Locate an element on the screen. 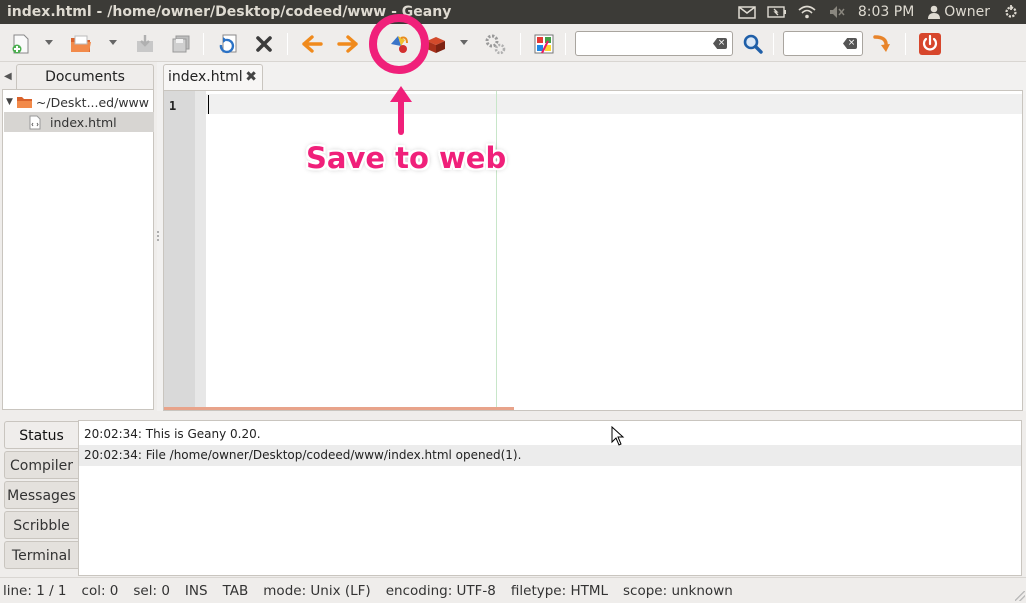 Image resolution: width=1026 pixels, height=603 pixels. tab-documents: Documents is located at coordinates (85, 77).